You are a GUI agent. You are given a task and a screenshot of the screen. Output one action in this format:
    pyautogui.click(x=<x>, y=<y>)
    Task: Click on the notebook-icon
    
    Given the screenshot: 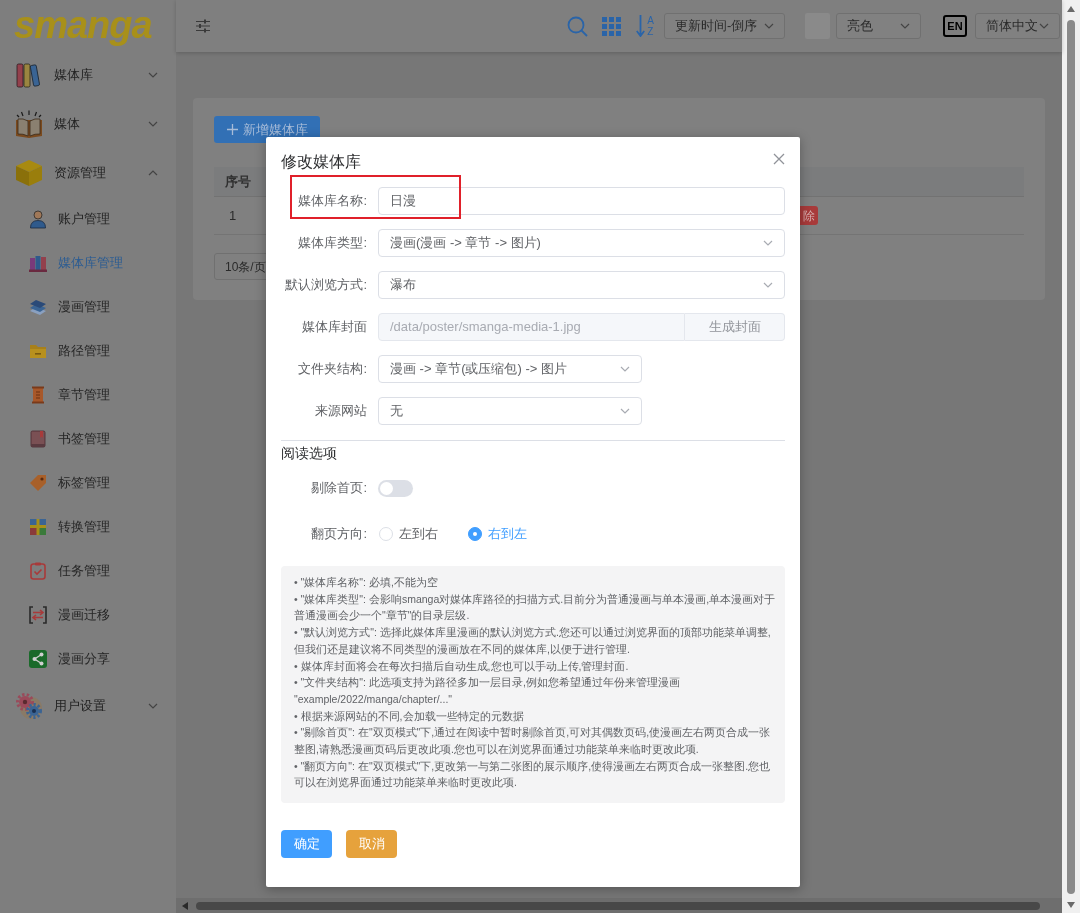 What is the action you would take?
    pyautogui.click(x=38, y=439)
    